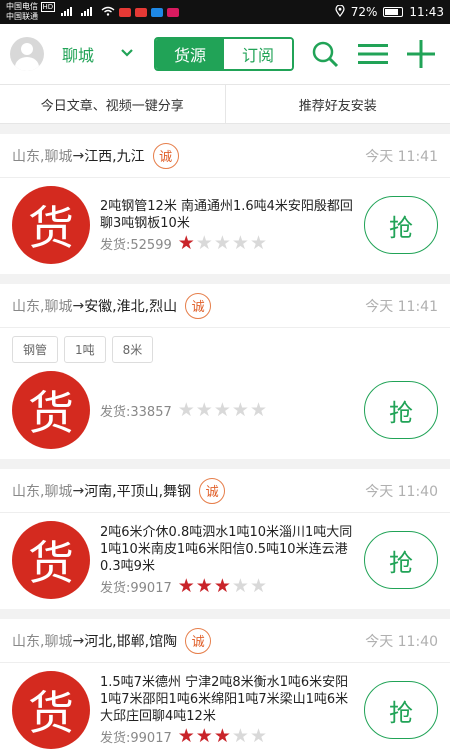 The width and height of the screenshot is (450, 750). I want to click on action-bar: 今日文章、视频一键分享 推荐好友安装, so click(225, 104).